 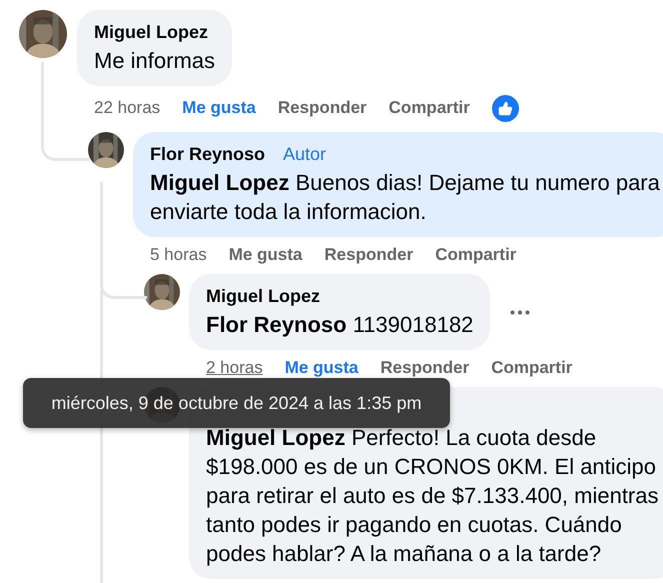 What do you see at coordinates (234, 368) in the screenshot?
I see `timestamp-link: 2 horas` at bounding box center [234, 368].